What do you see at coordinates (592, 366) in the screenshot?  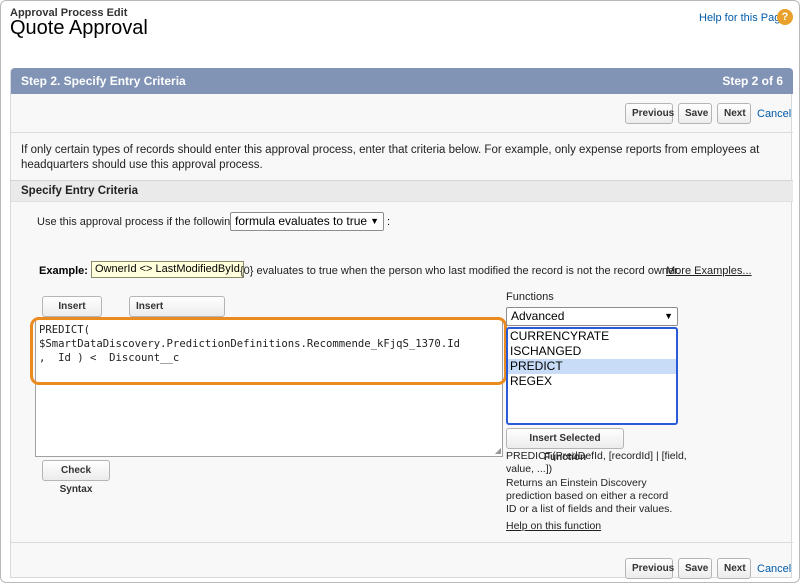 I see `function-item-predict: PREDICT` at bounding box center [592, 366].